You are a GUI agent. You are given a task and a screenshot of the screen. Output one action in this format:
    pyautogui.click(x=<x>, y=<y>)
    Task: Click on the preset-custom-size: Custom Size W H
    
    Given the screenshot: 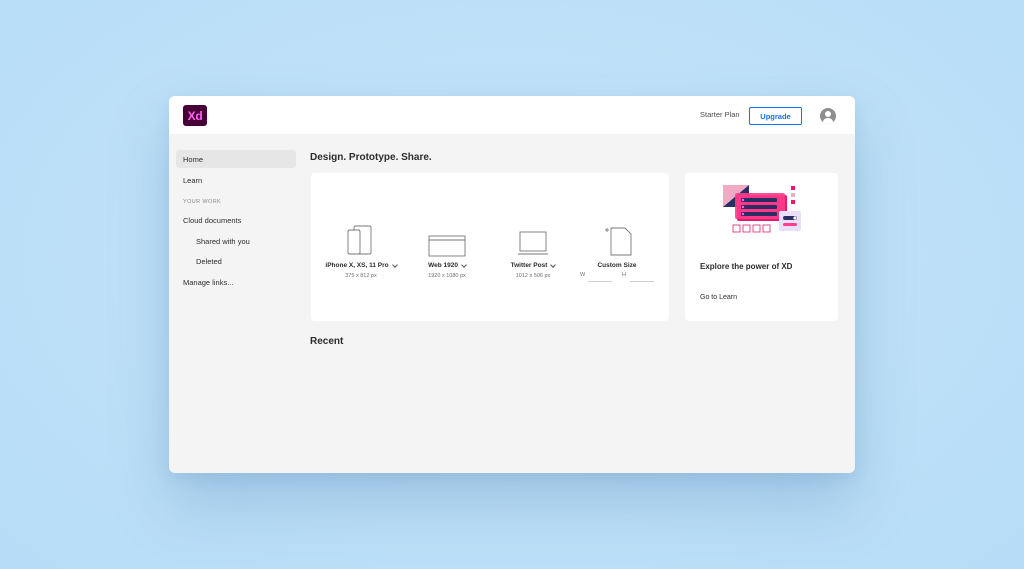 What is the action you would take?
    pyautogui.click(x=617, y=247)
    